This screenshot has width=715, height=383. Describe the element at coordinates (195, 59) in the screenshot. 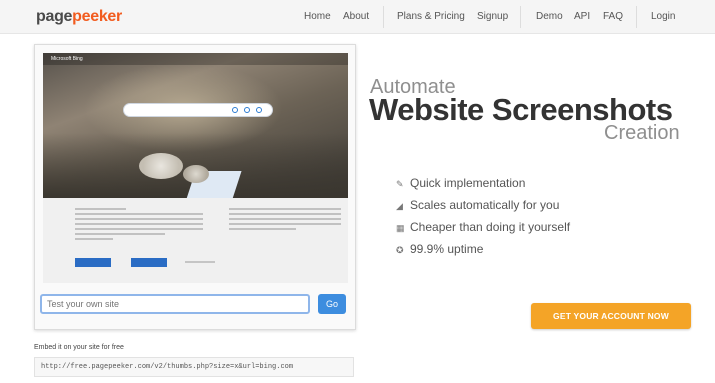

I see `thumbnail-topbar: Microsoft Bing` at that location.